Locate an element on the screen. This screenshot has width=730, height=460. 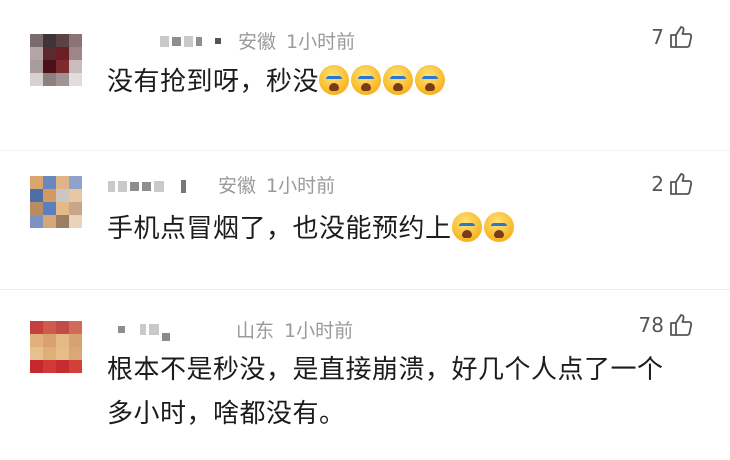
comment-text: 没有抢到呀，秒没 is located at coordinates (402, 82).